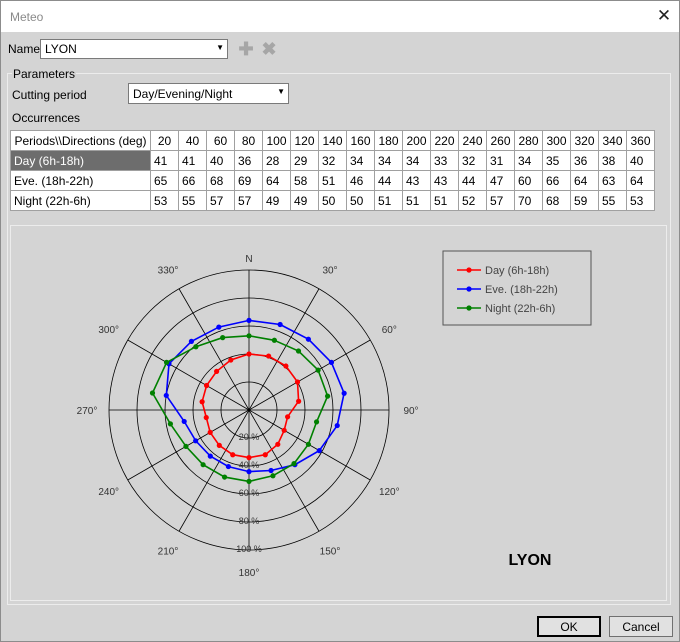 The width and height of the screenshot is (680, 642). I want to click on row-header: Eve. (18h-22h), so click(80, 180).